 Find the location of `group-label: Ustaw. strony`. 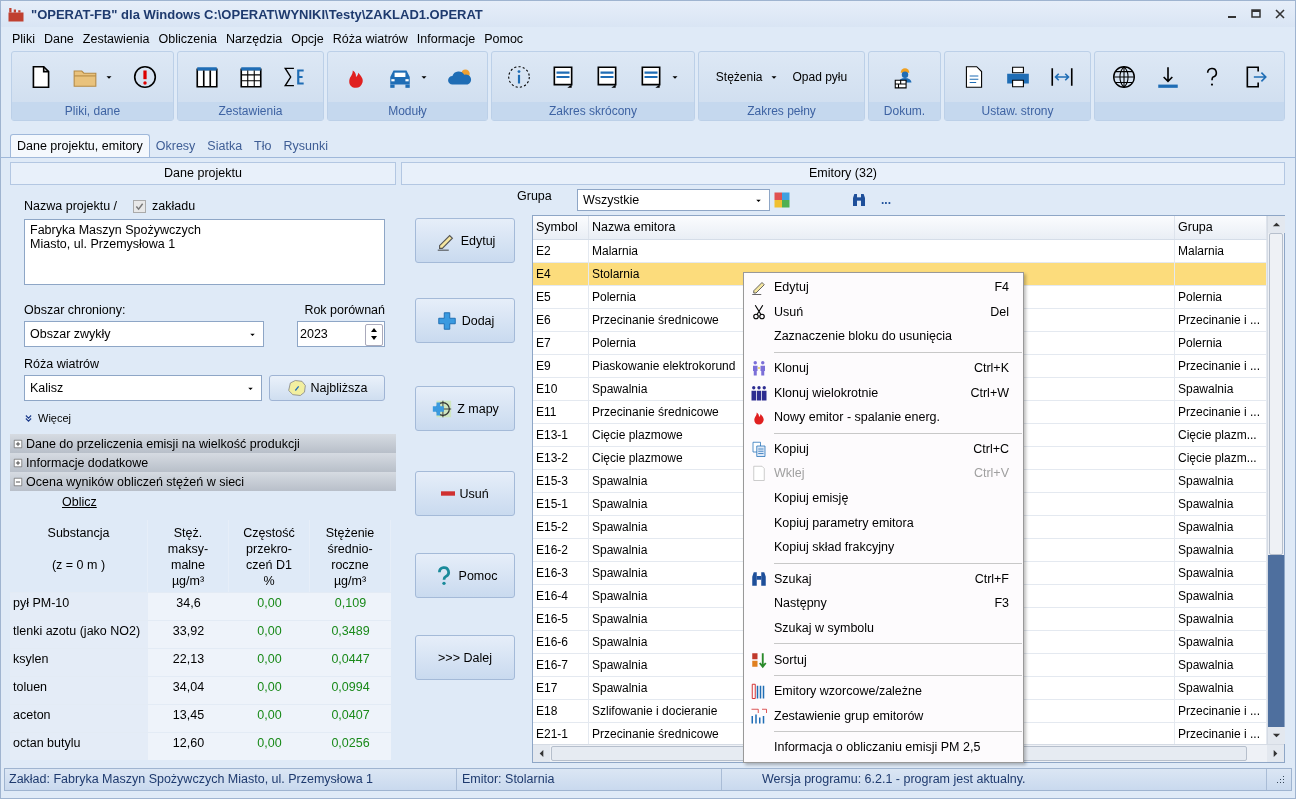

group-label: Ustaw. strony is located at coordinates (1017, 111).